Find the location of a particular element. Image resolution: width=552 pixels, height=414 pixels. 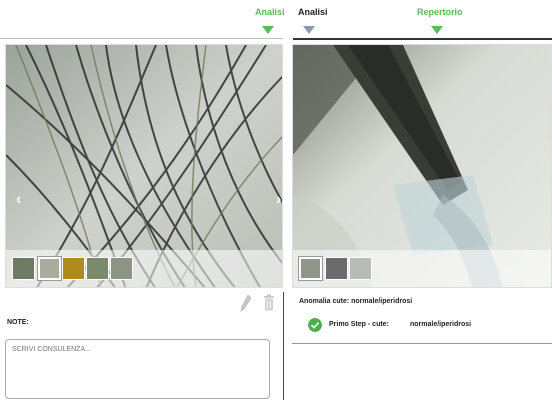

thumbnail-r1-selected is located at coordinates (310, 268).